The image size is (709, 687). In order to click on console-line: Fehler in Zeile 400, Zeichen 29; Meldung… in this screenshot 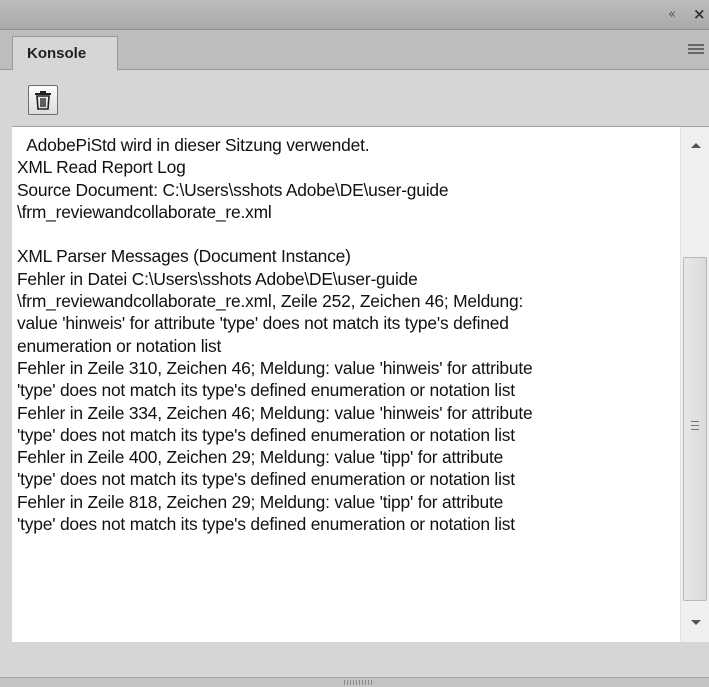, I will do `click(260, 457)`.